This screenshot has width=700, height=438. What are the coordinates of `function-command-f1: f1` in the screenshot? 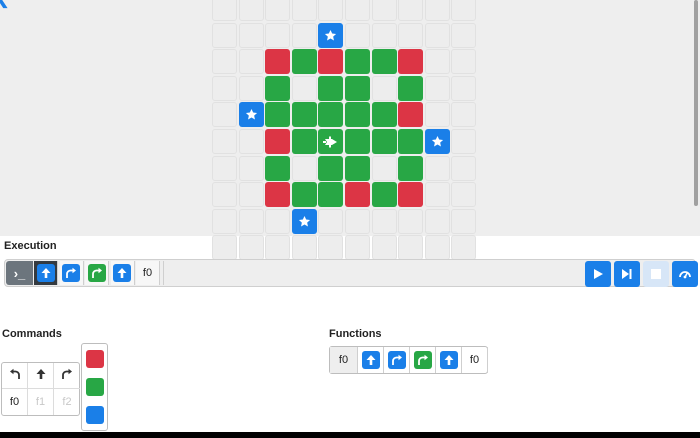 It's located at (41, 402).